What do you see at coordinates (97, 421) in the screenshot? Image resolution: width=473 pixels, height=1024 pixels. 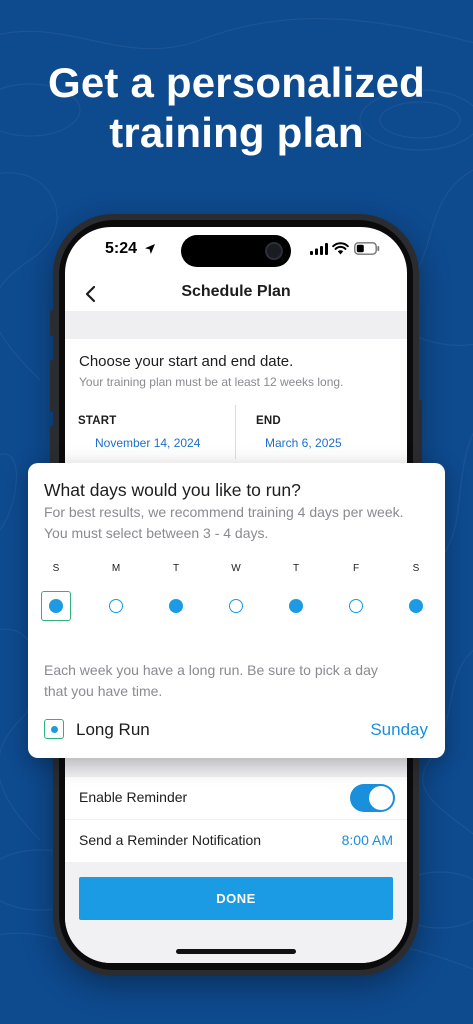 I see `start-date-label: START` at bounding box center [97, 421].